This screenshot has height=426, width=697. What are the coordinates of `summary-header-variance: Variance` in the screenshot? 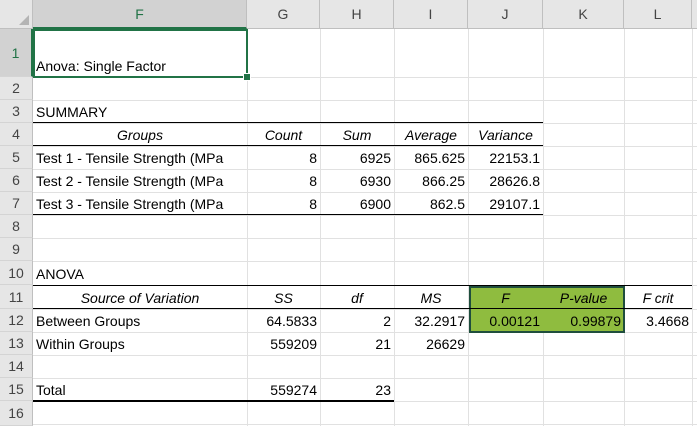 It's located at (505, 134).